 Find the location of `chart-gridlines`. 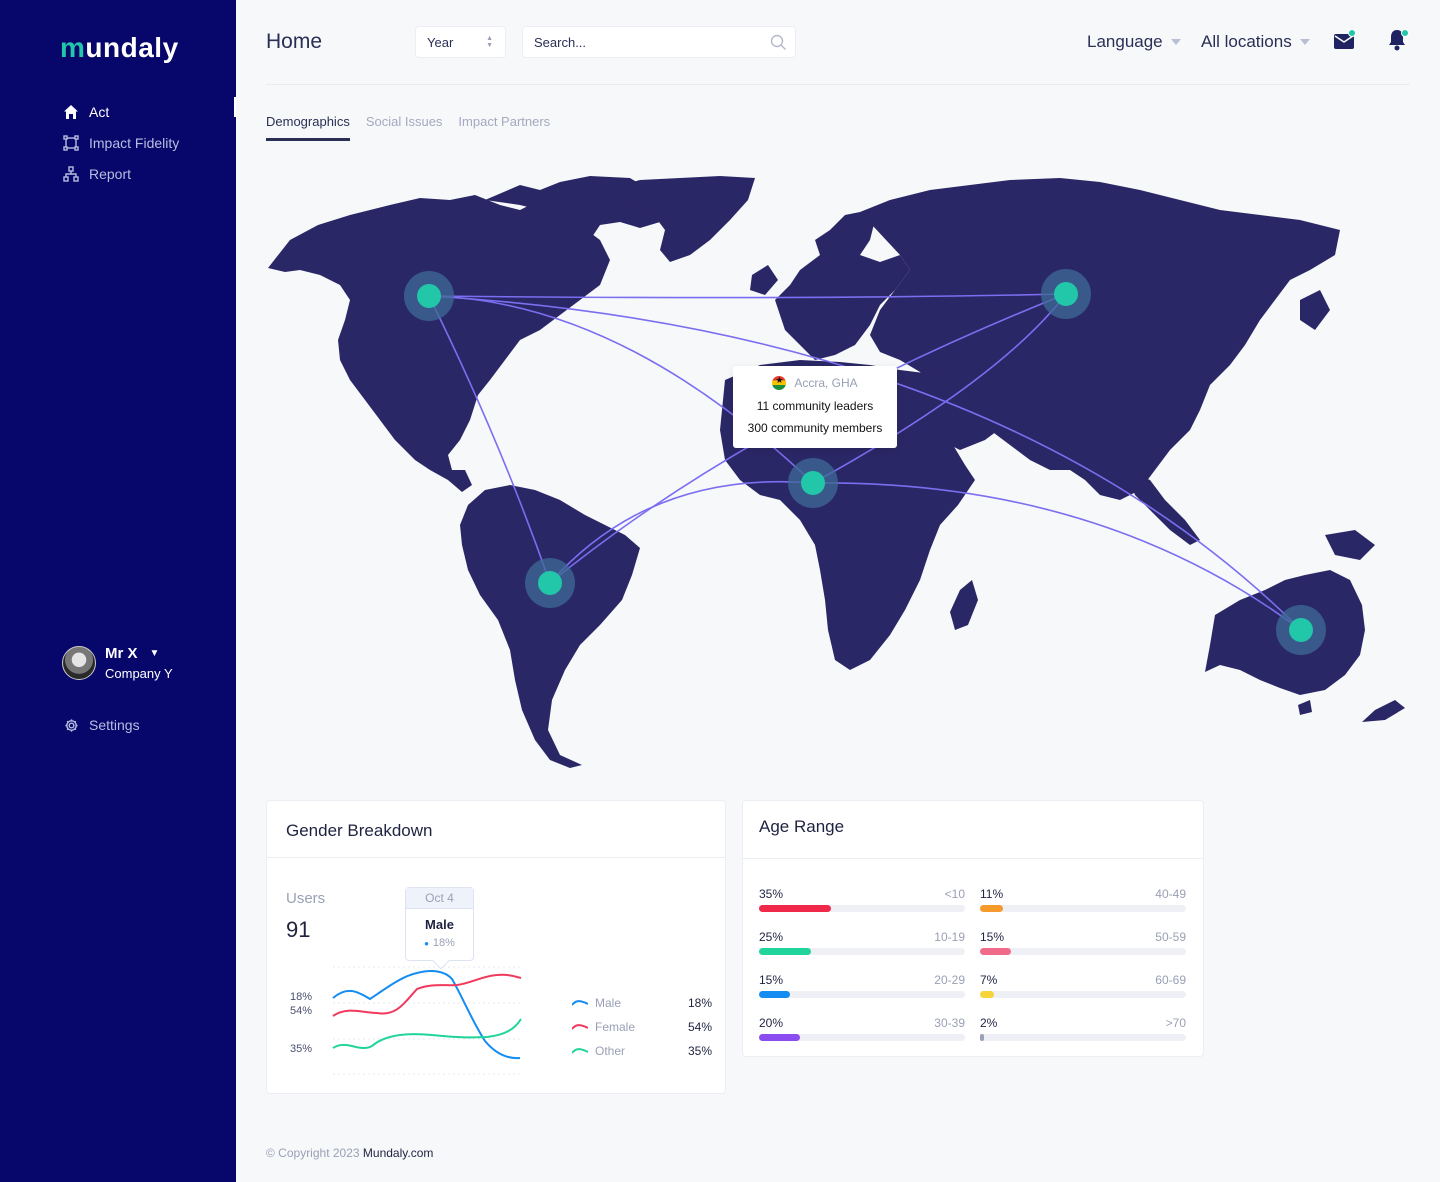

chart-gridlines is located at coordinates (427, 1020).